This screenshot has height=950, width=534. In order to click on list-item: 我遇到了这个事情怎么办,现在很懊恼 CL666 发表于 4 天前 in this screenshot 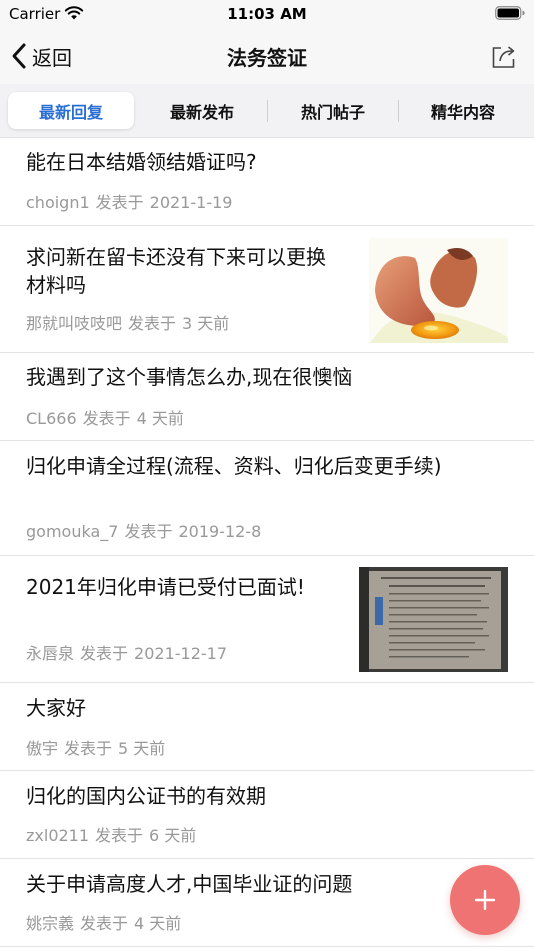, I will do `click(267, 397)`.